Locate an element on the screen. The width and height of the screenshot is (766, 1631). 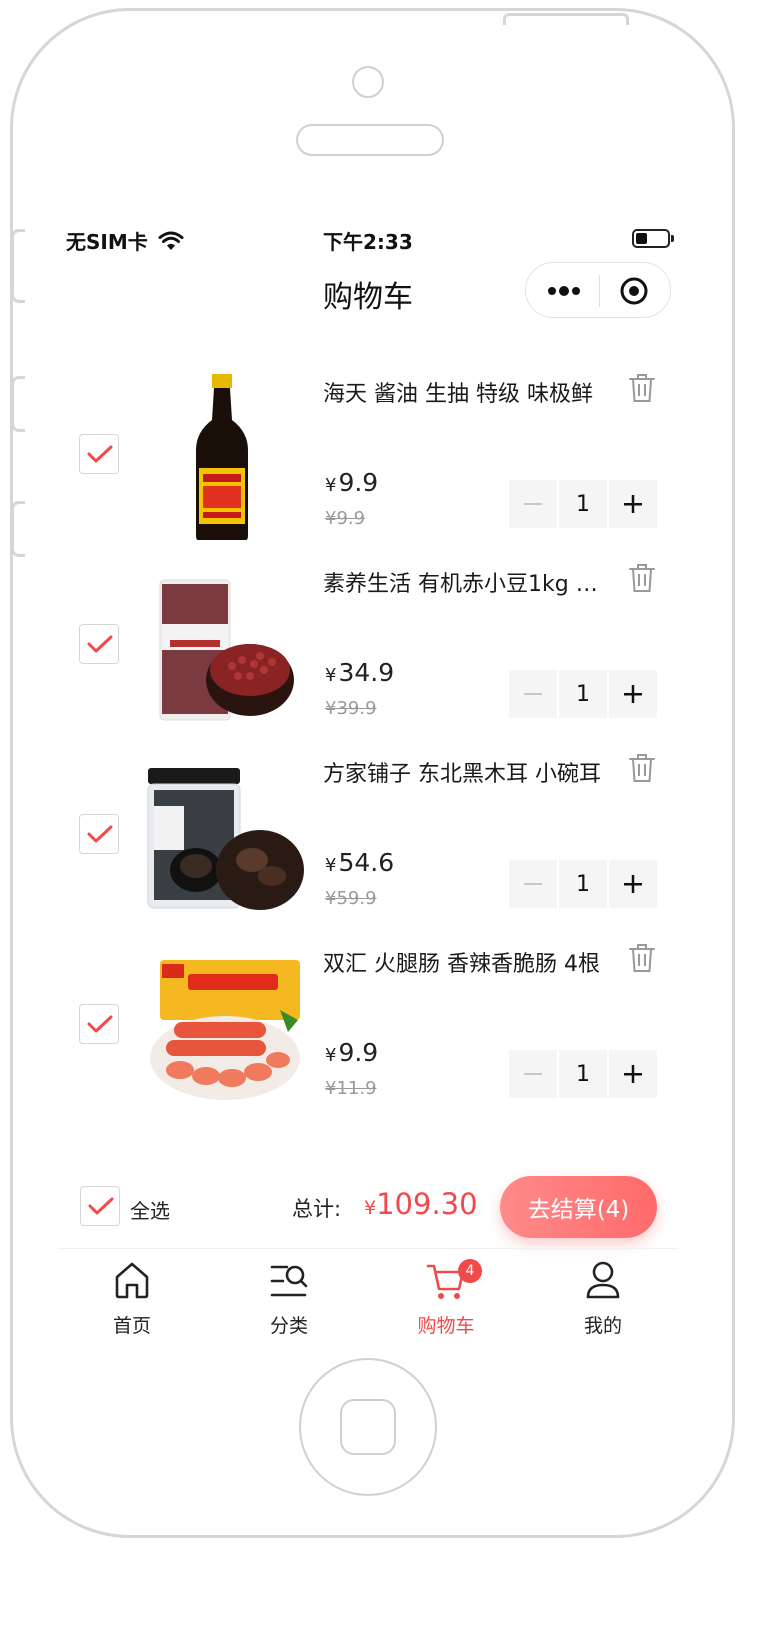
tab-cart: 购物车 is located at coordinates (446, 1298).